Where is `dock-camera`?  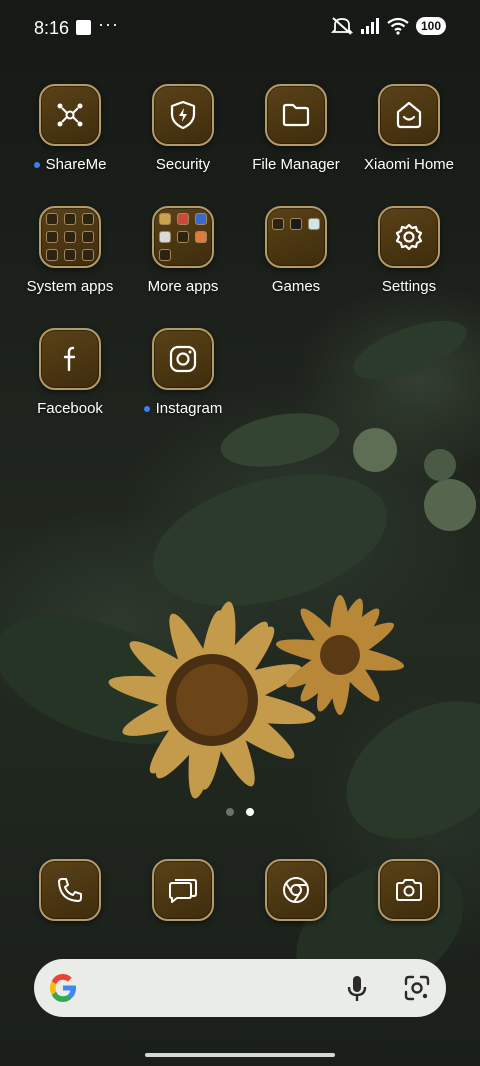 dock-camera is located at coordinates (409, 890).